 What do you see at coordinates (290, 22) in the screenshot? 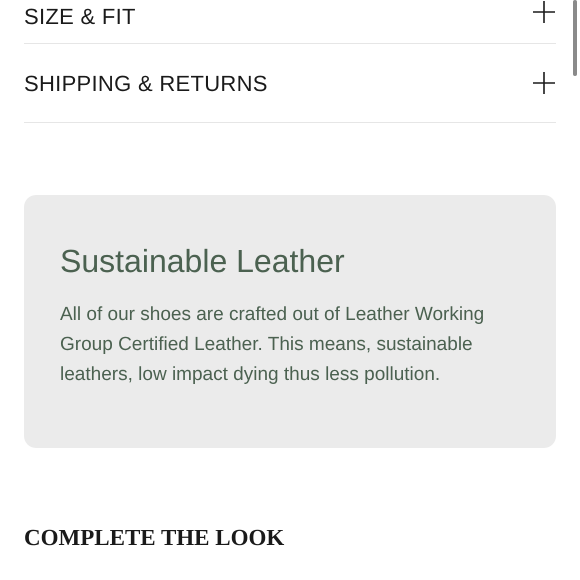
I see `accordion-toggle: SIZE & FIT` at bounding box center [290, 22].